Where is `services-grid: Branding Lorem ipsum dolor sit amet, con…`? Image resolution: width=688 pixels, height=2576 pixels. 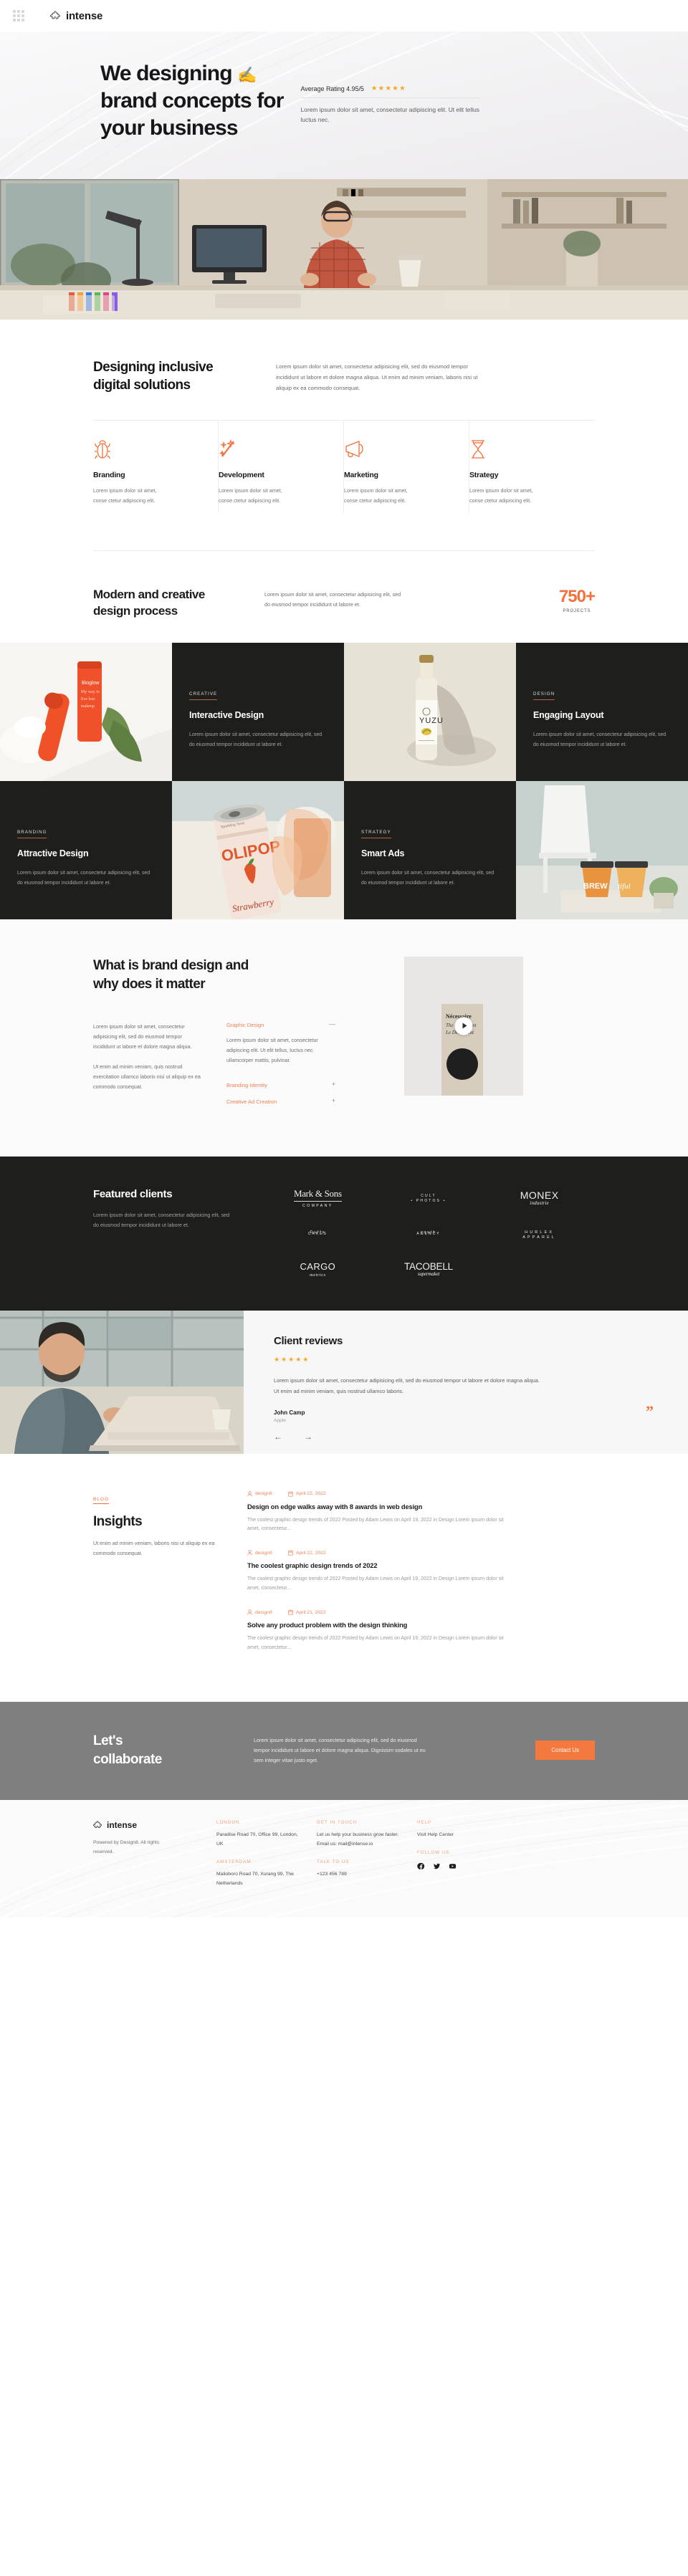
services-grid: Branding Lorem ipsum dolor sit amet, con… is located at coordinates (344, 467).